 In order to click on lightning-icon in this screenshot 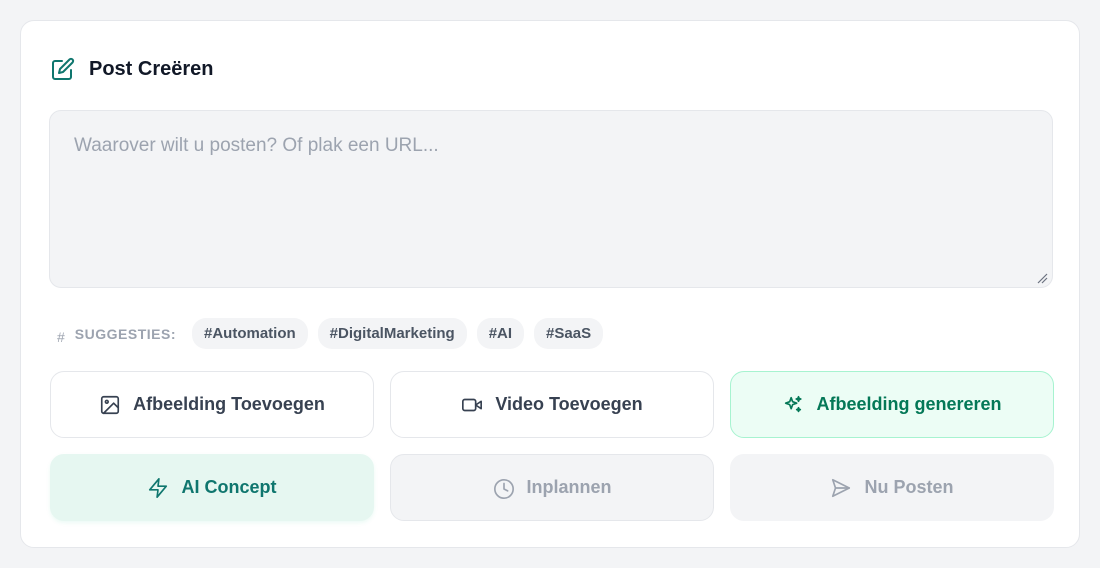, I will do `click(158, 488)`.